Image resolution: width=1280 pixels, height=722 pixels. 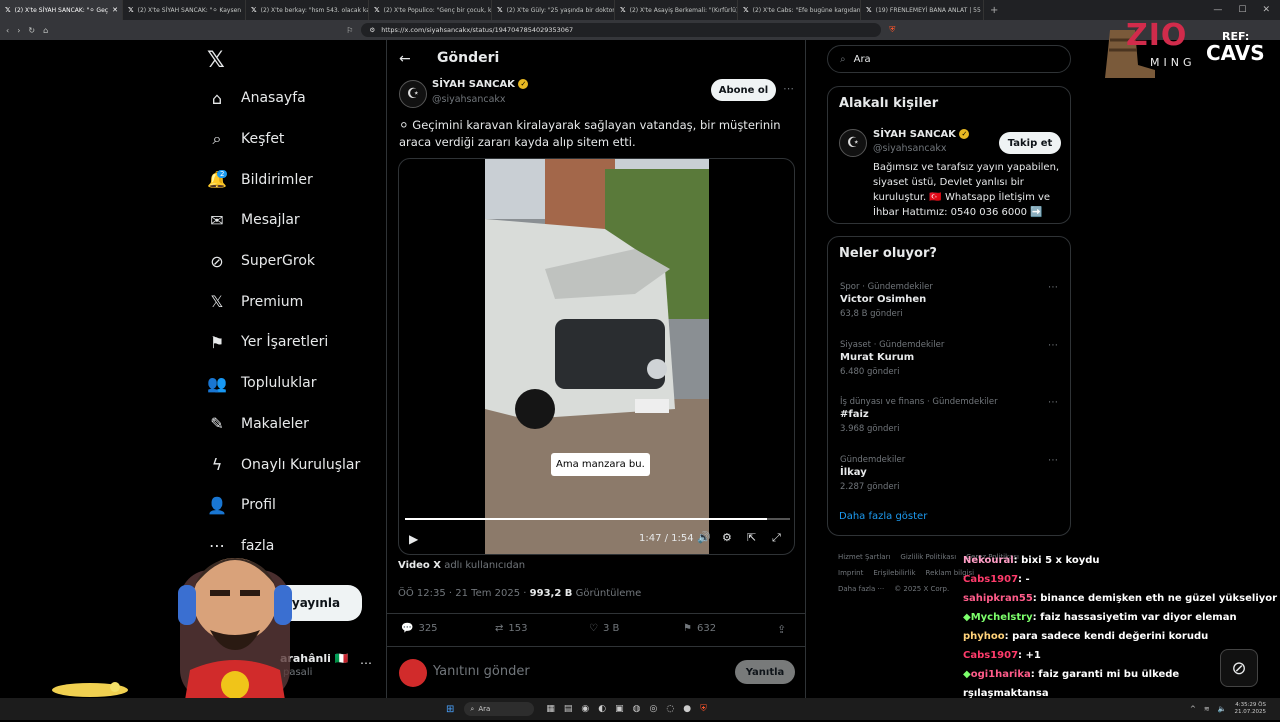 I want to click on sidebar-item-search: ⌕ Keşfet, so click(x=290, y=139).